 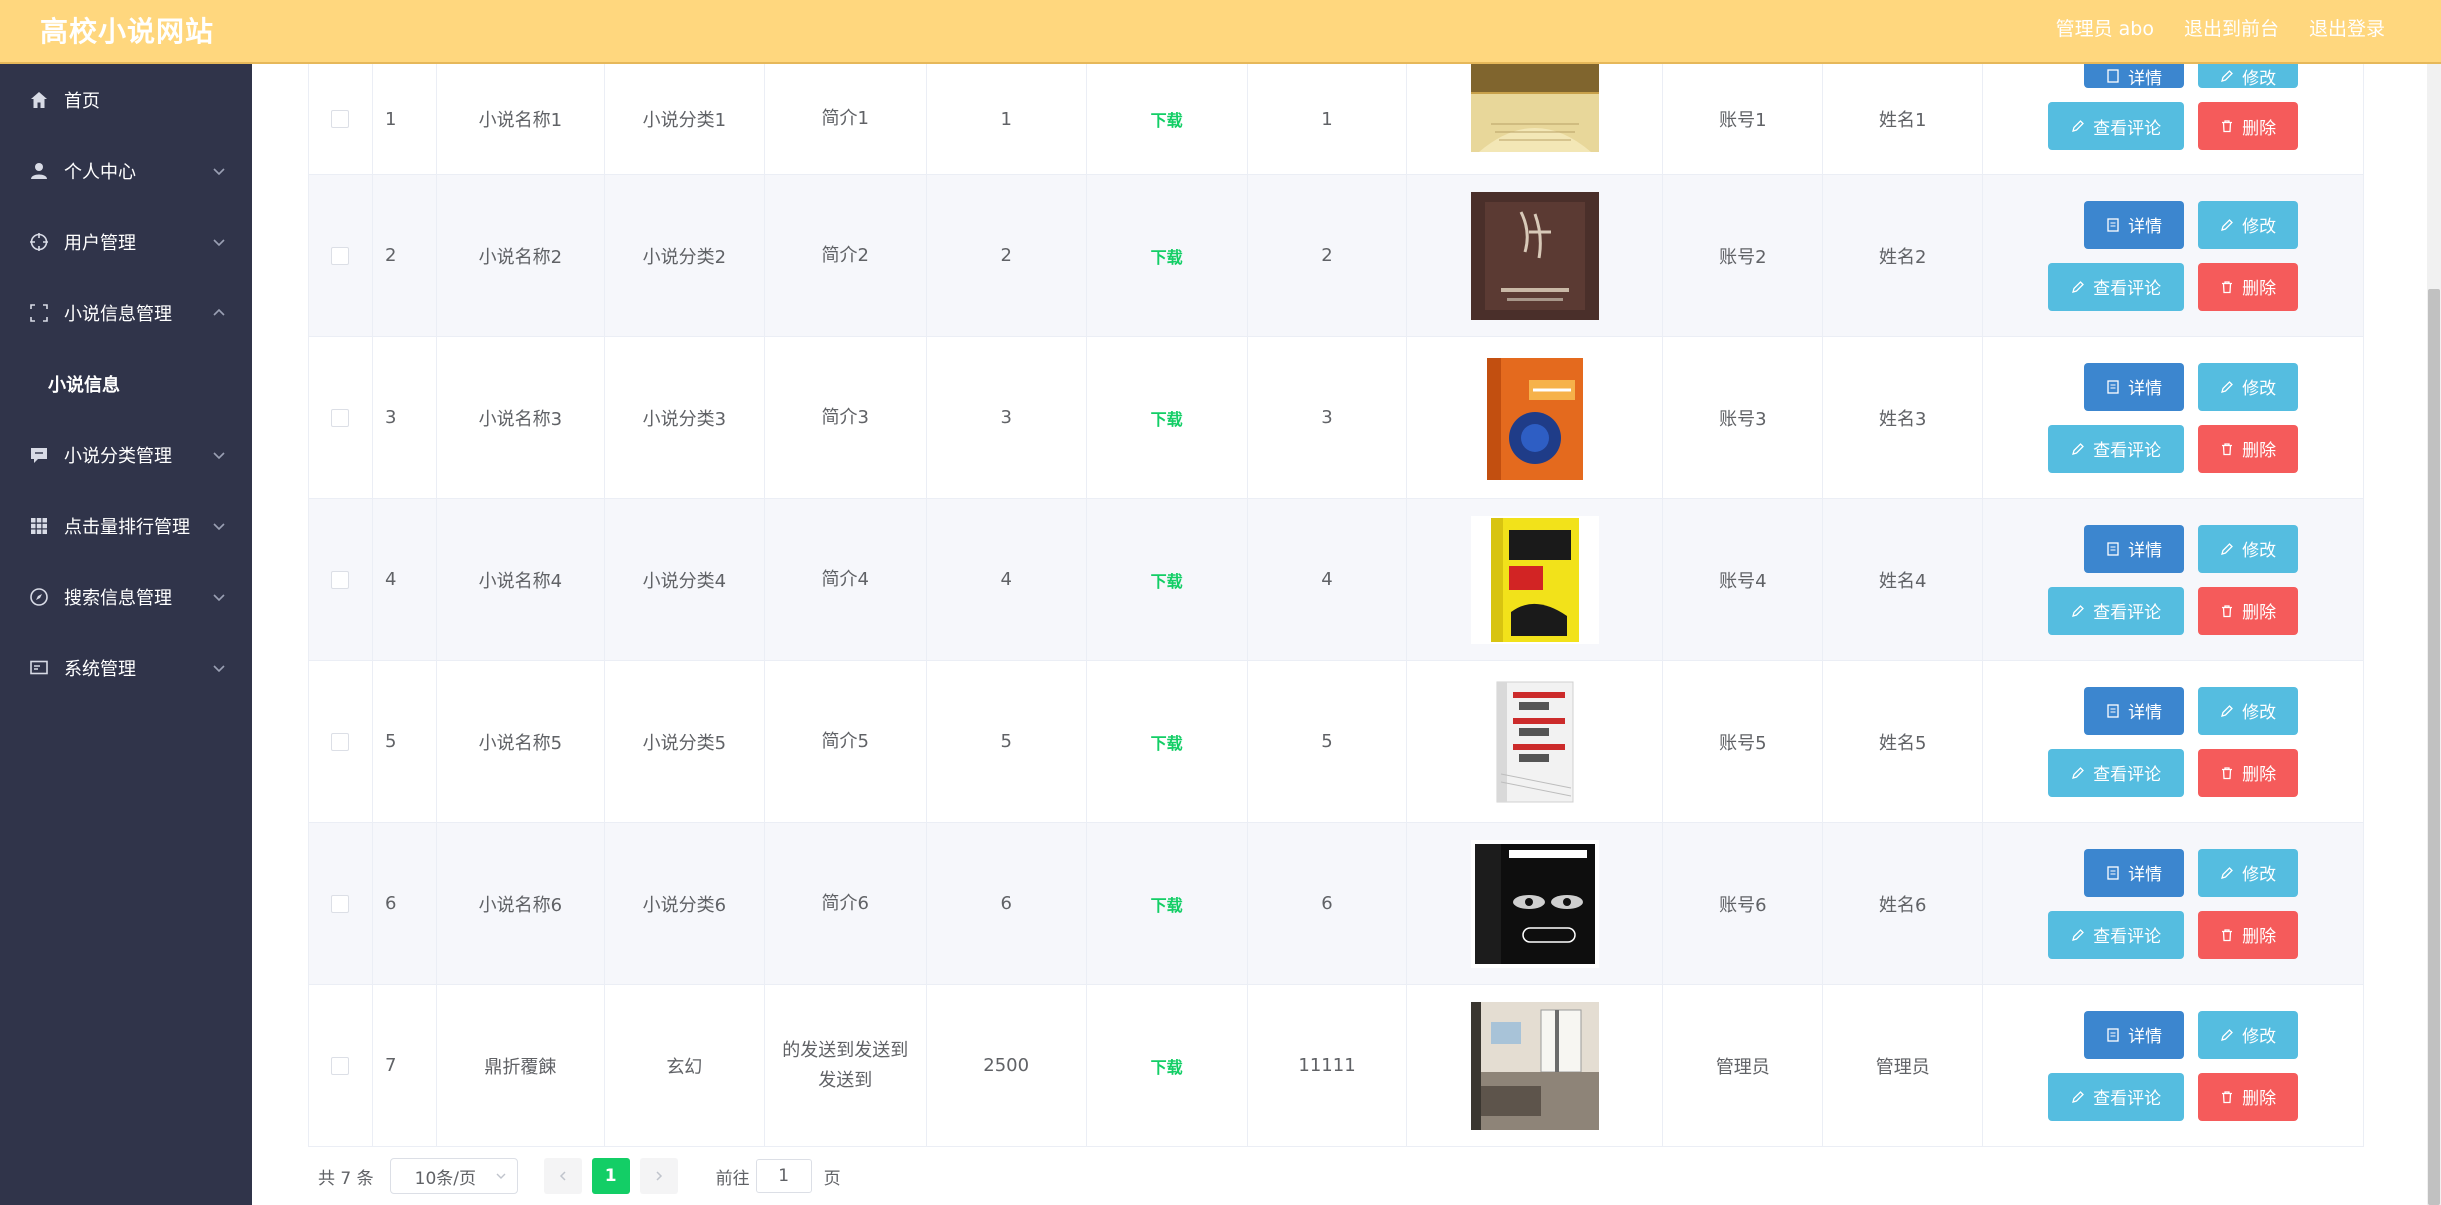 What do you see at coordinates (126, 596) in the screenshot?
I see `sidebar-item-search-info-management: 搜索信息管理` at bounding box center [126, 596].